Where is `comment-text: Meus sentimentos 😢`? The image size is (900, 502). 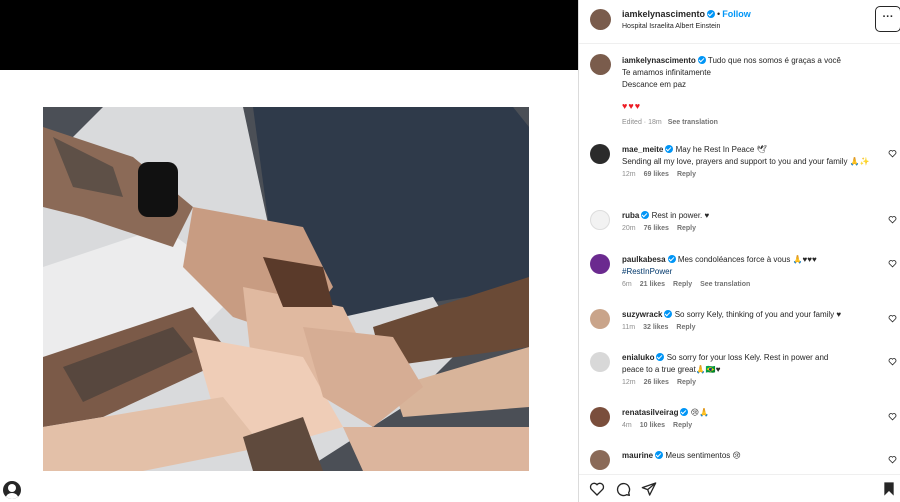 comment-text: Meus sentimentos 😢 is located at coordinates (703, 455).